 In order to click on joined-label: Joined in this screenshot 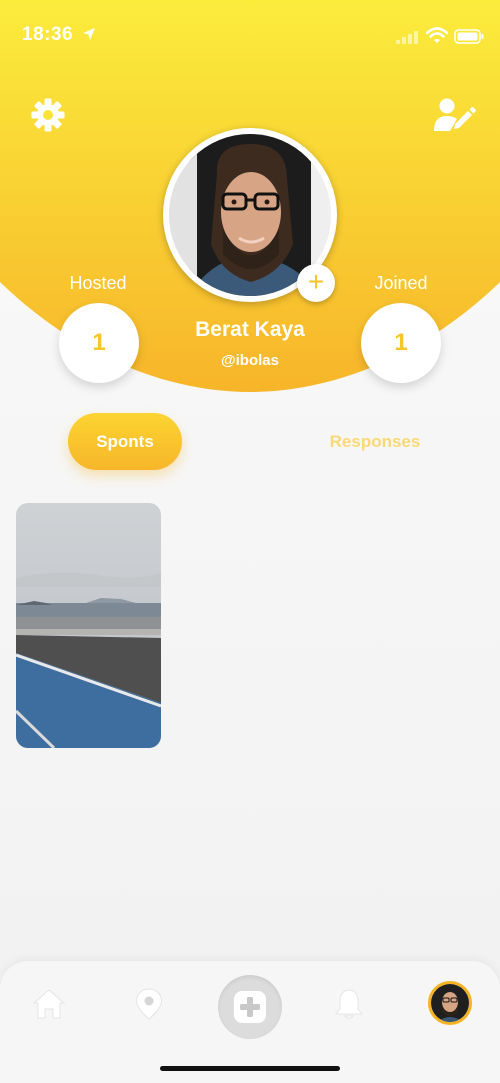, I will do `click(401, 283)`.